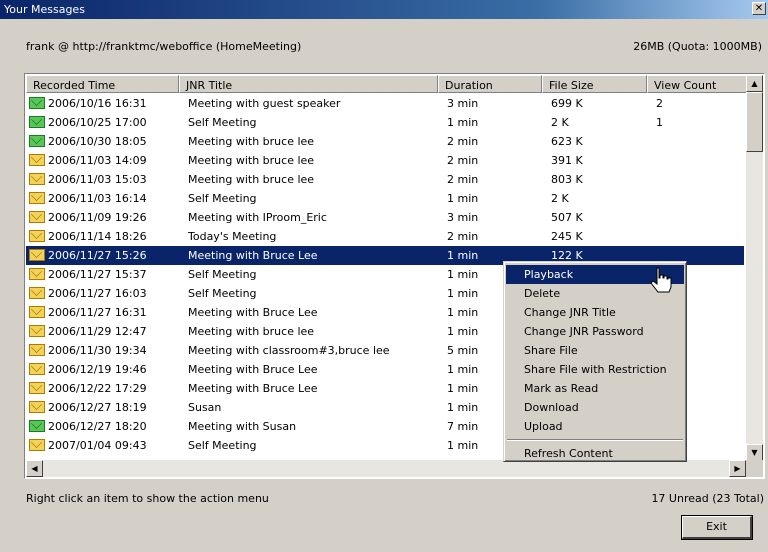 This screenshot has height=552, width=768. What do you see at coordinates (595, 350) in the screenshot?
I see `menu-item-share-file: Share File` at bounding box center [595, 350].